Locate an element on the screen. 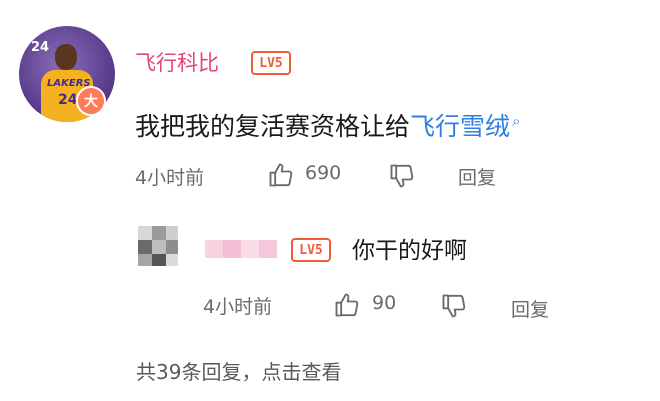 The width and height of the screenshot is (660, 401). search-icon: ⌕ is located at coordinates (516, 121).